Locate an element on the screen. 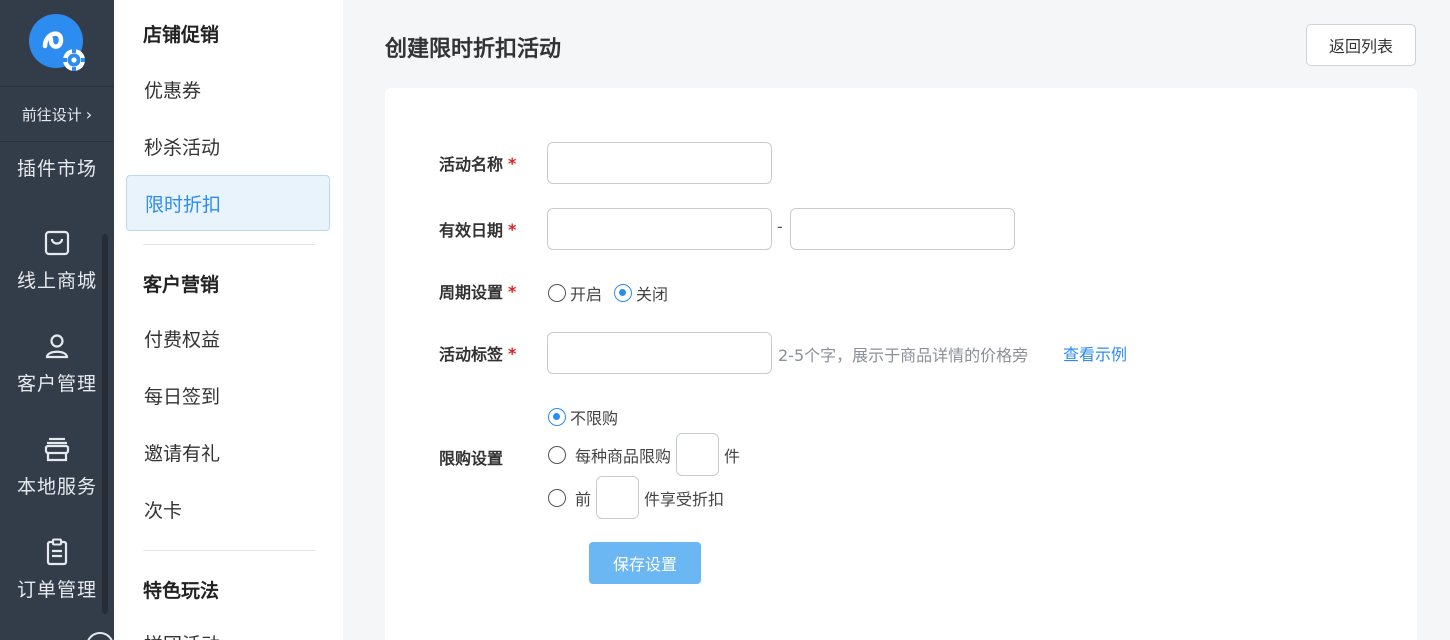 The height and width of the screenshot is (640, 1450). nav-item-label: 本地服务 is located at coordinates (56, 487).